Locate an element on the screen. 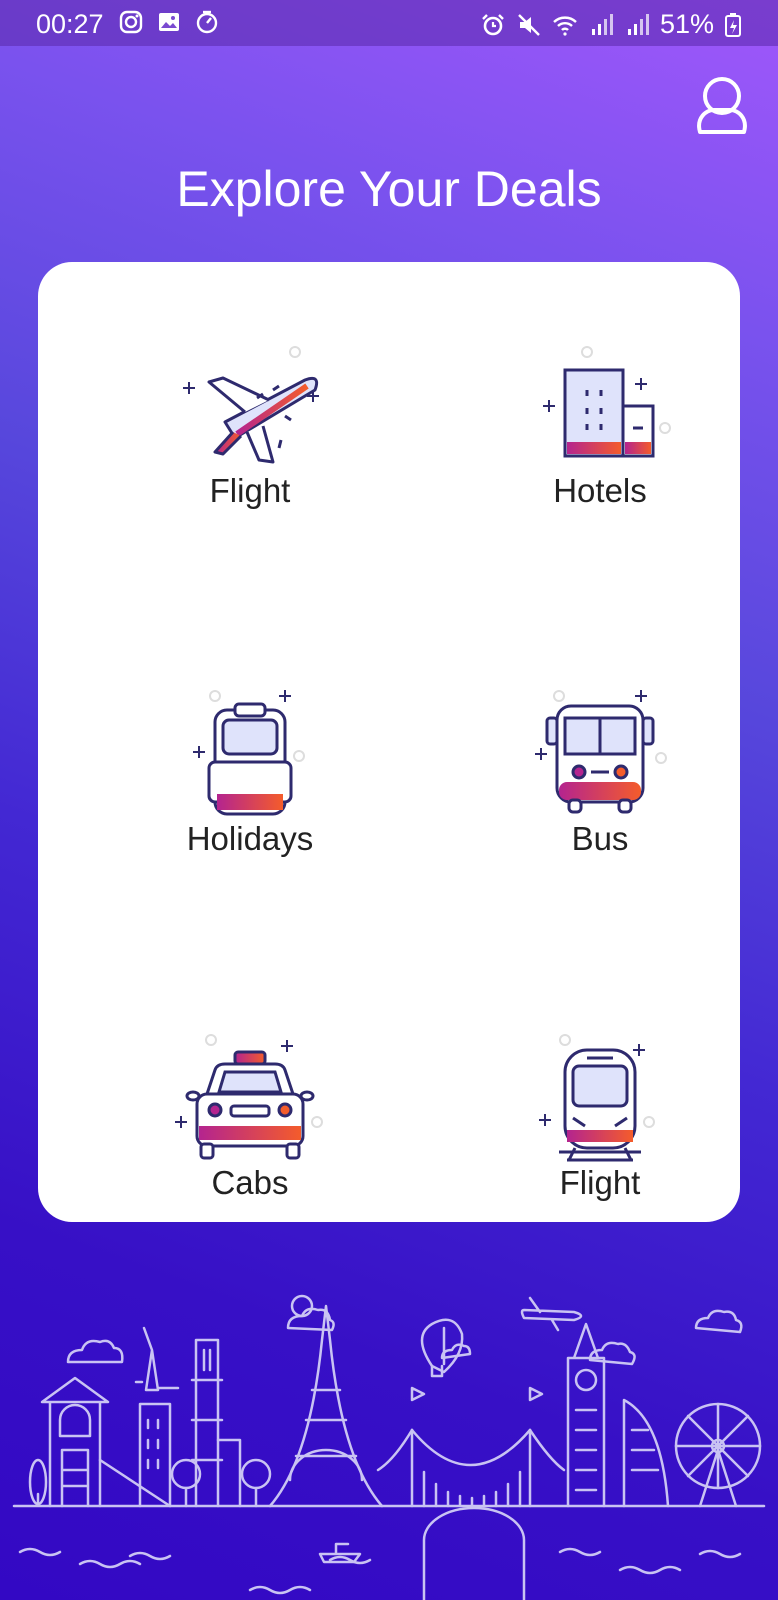 This screenshot has height=1600, width=778. alarm-icon is located at coordinates (493, 24).